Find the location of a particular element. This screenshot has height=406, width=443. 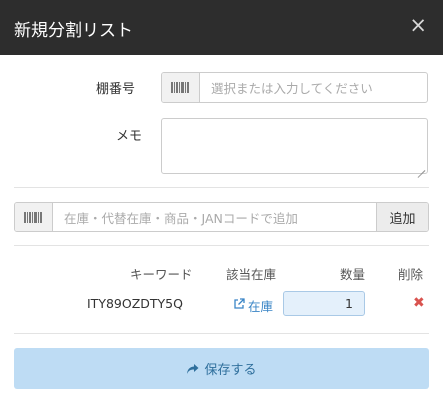

resize-handle-icon is located at coordinates (421, 167).